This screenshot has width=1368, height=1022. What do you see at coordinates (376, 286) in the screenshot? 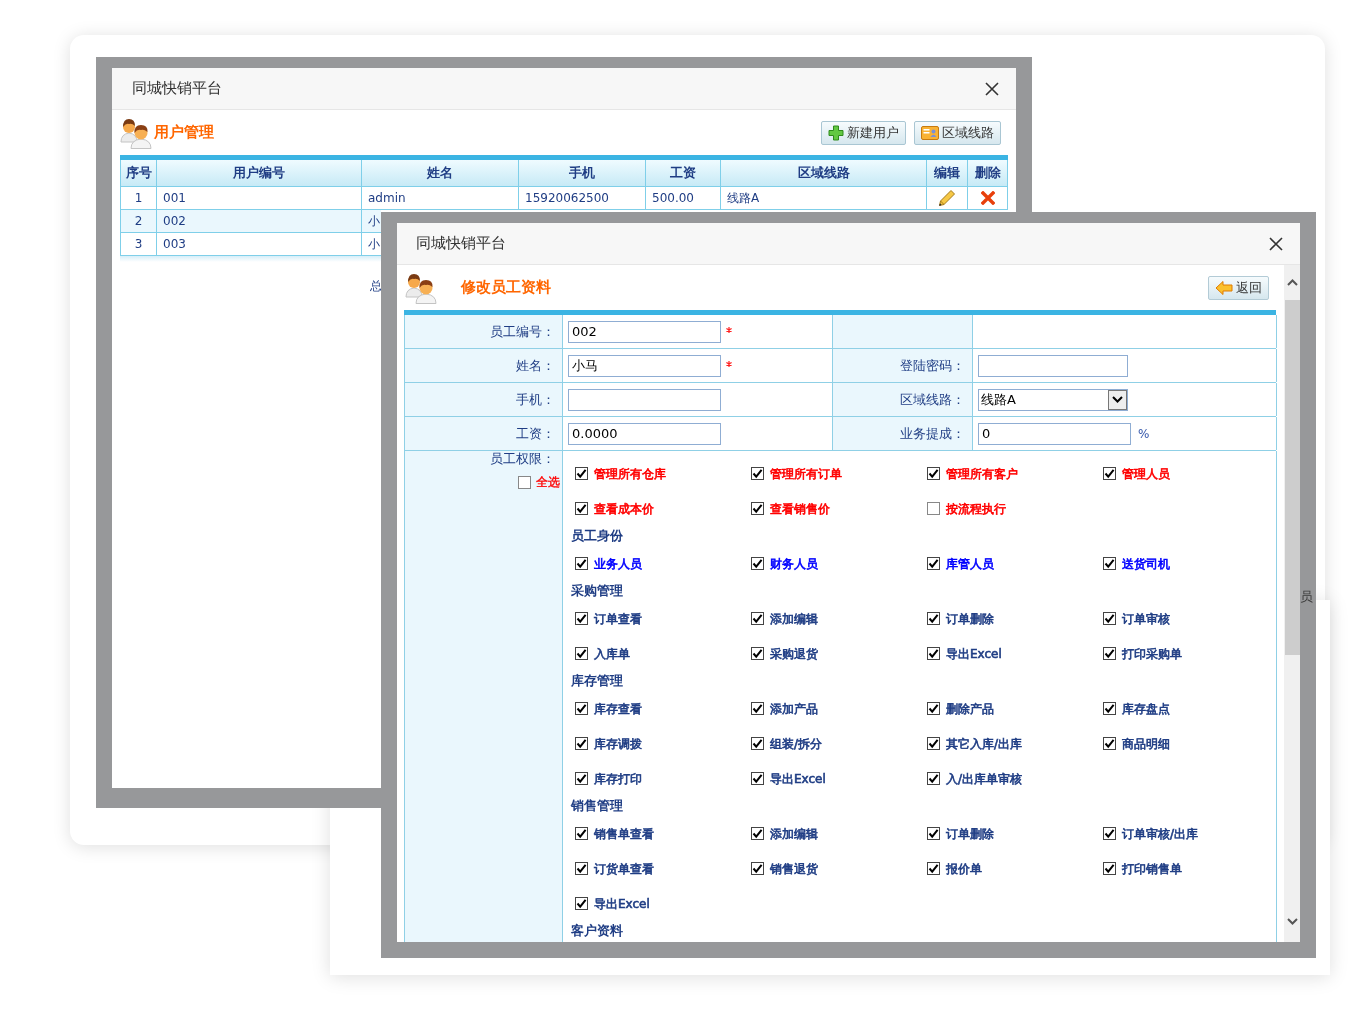
I see `pagination-text: 总` at bounding box center [376, 286].